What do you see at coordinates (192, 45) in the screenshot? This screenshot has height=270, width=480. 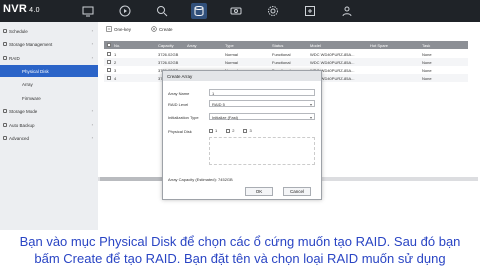 I see `col-array: Array` at bounding box center [192, 45].